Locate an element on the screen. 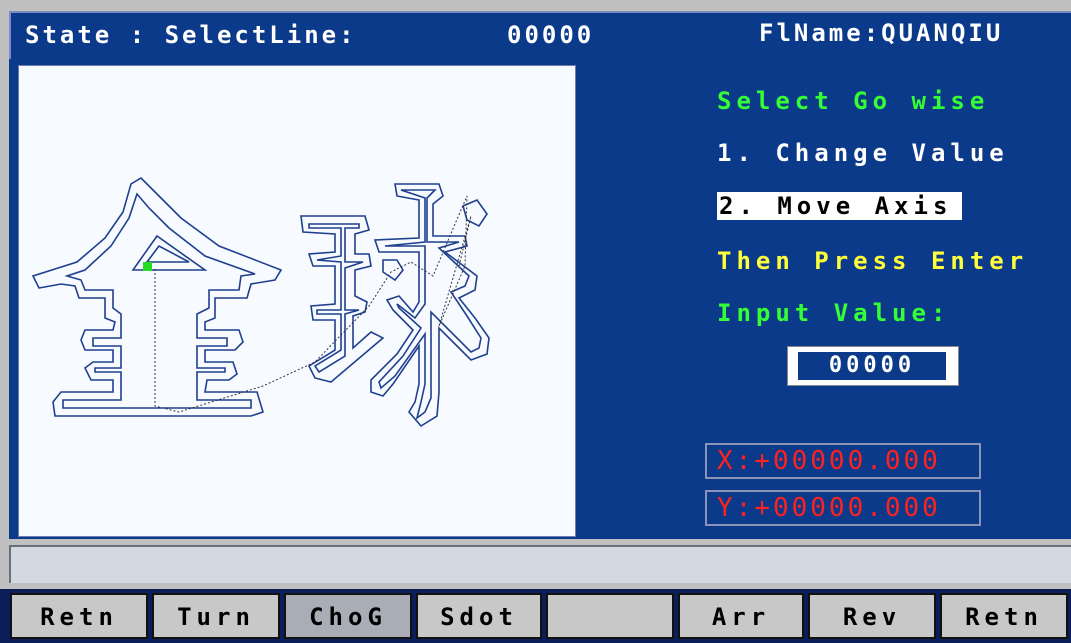 This screenshot has height=643, width=1071. fkey-sdot: Sdot is located at coordinates (479, 616).